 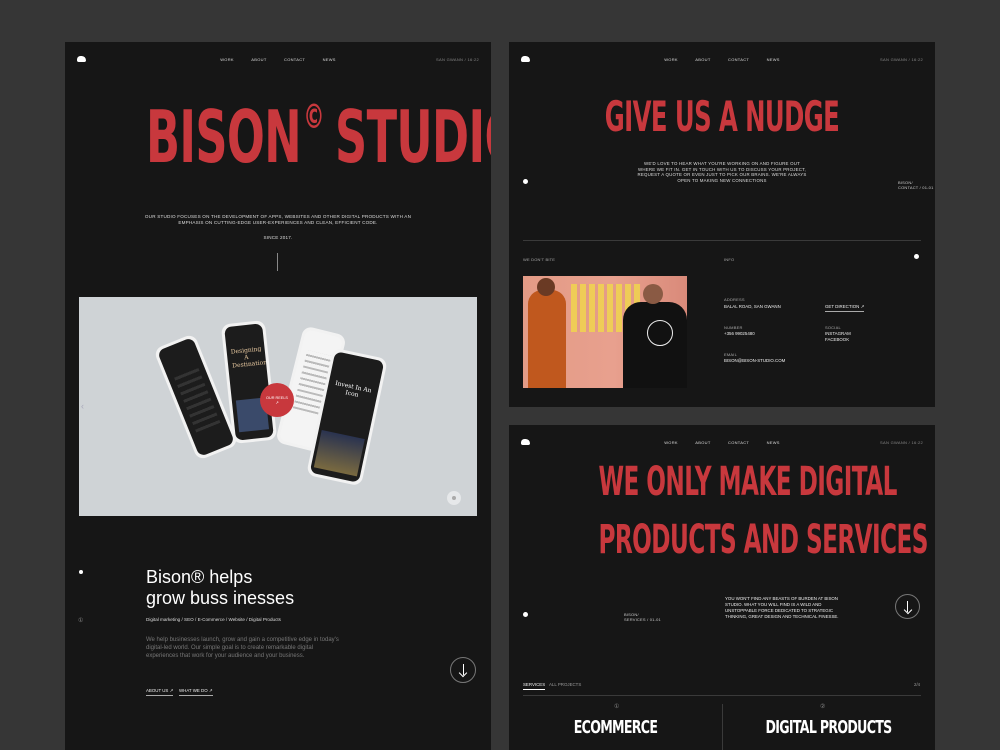 I want to click on hero-title: BISON© STUDIO, so click(x=318, y=137).